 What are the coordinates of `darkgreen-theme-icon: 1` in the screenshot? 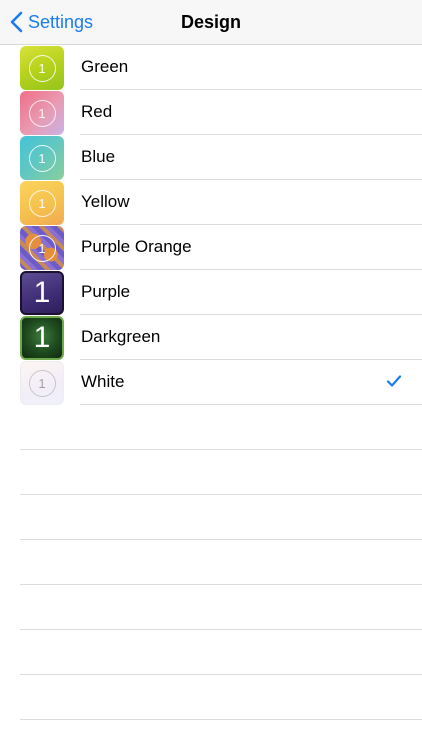 It's located at (42, 338).